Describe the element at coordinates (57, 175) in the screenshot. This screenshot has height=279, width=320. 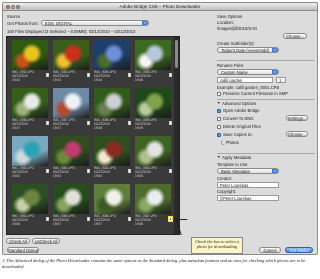
I see `thumbnail-time: 19:53` at that location.